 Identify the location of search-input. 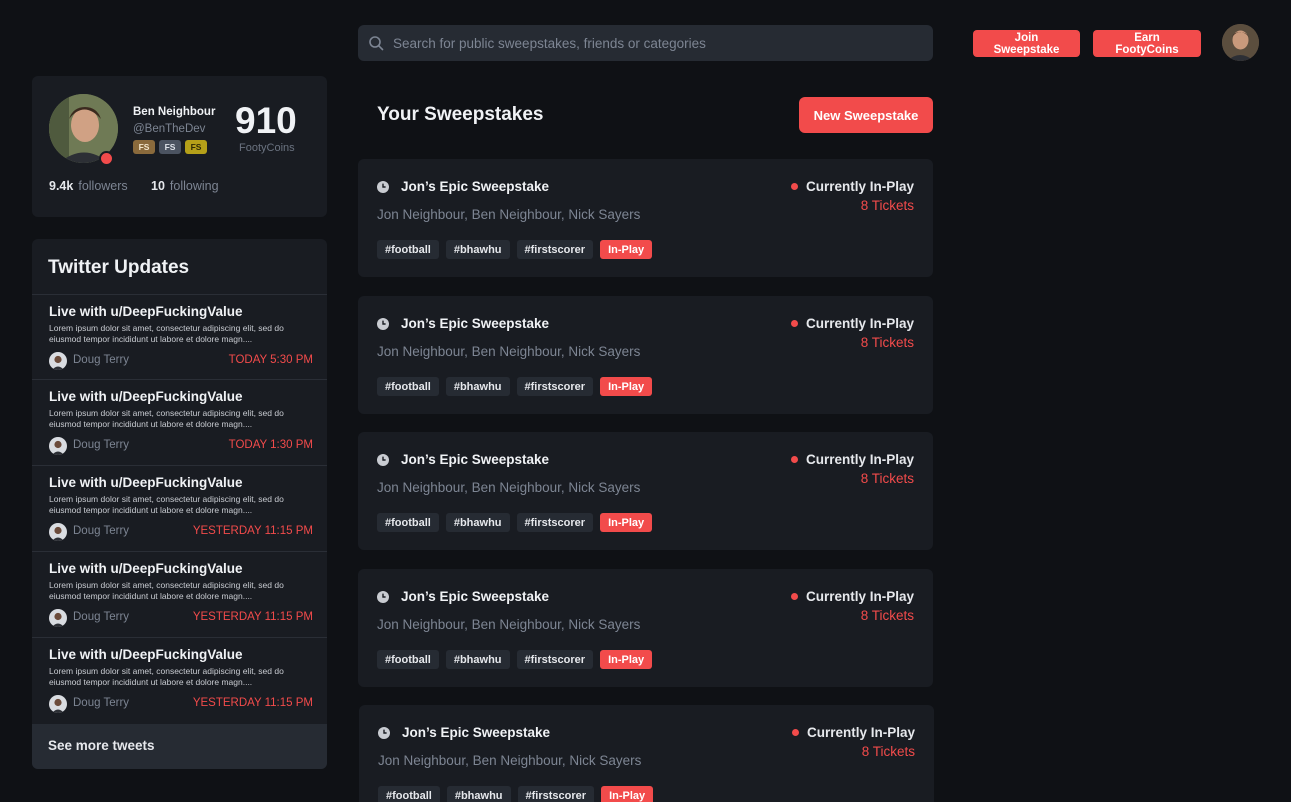
(653, 43).